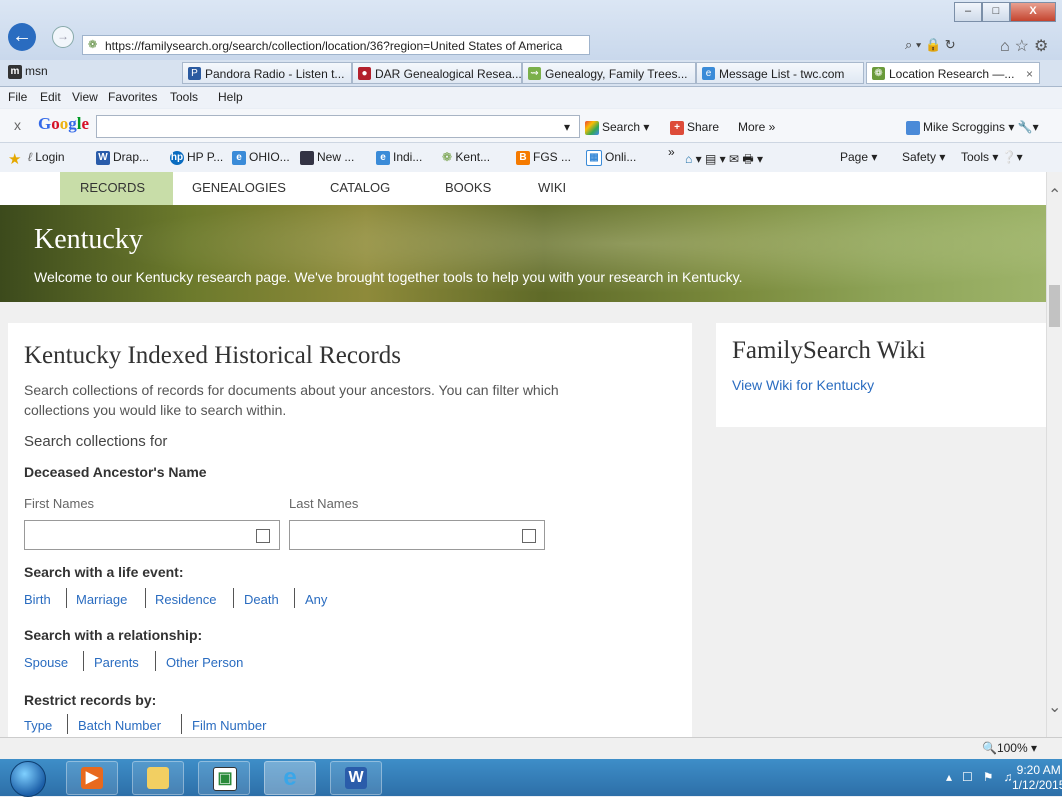 The height and width of the screenshot is (797, 1062). I want to click on google-share-button: + Share, so click(694, 127).